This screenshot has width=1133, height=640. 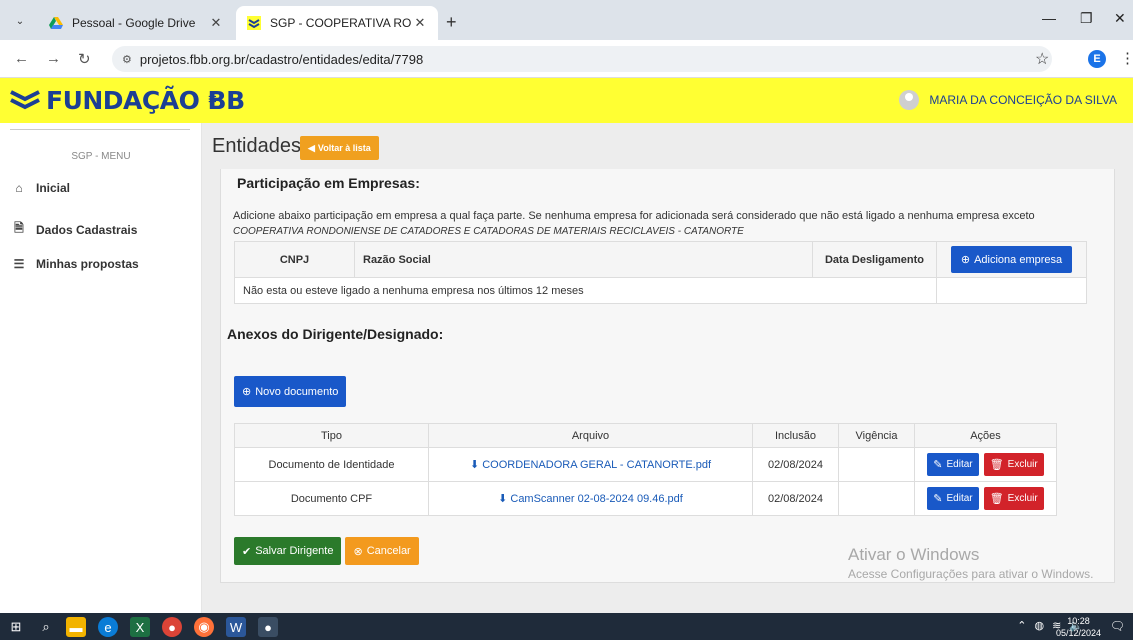 I want to click on plus-circle-icon: ⊕, so click(x=247, y=392).